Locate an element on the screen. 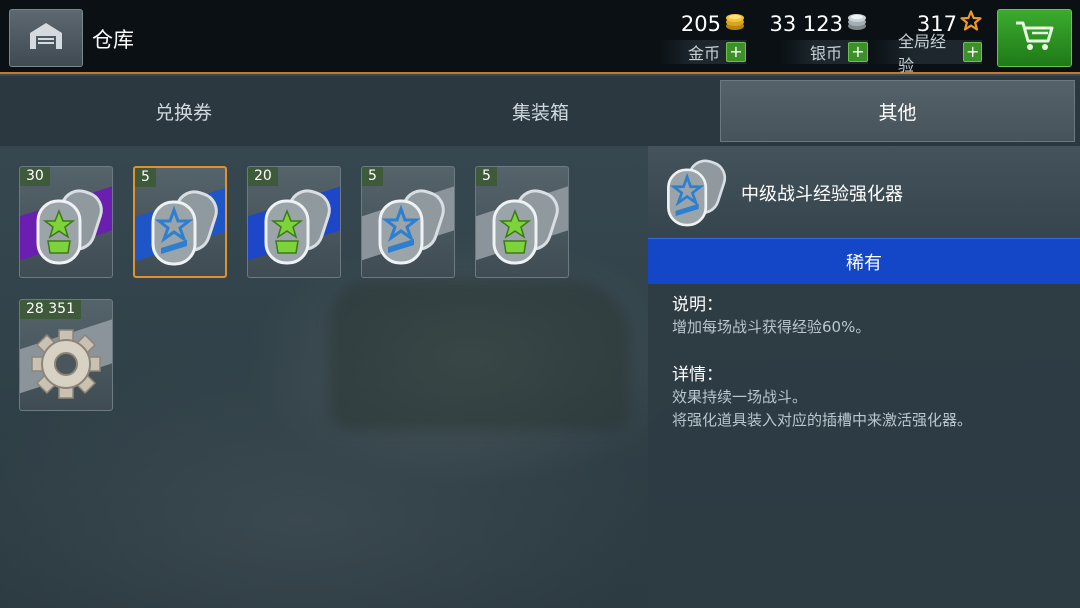 This screenshot has height=608, width=1080. gold-coin-icon is located at coordinates (735, 23).